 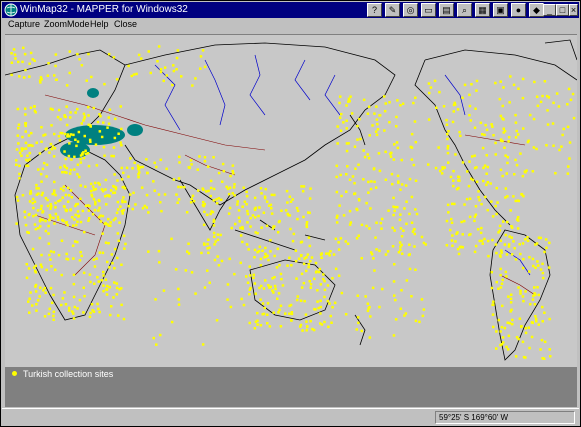 I want to click on menu-capture: Capture, so click(x=24, y=24).